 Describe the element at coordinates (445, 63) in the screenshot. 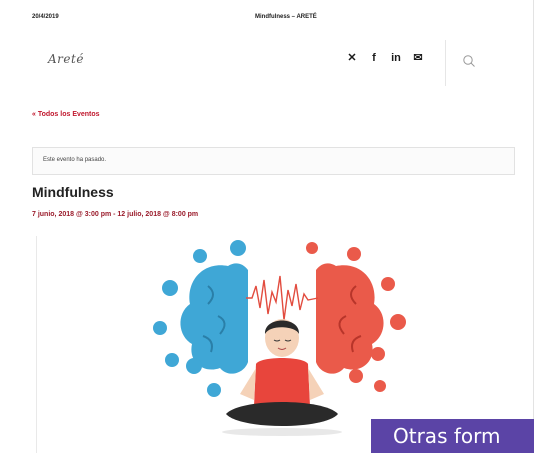

I see `header-divider` at that location.